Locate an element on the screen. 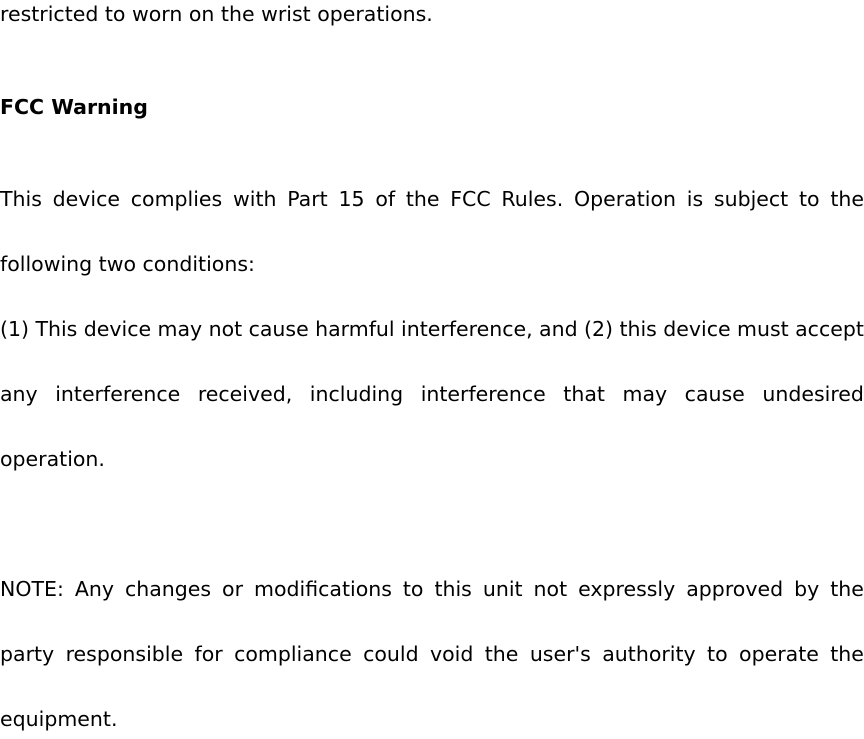  word: operate is located at coordinates (779, 654).